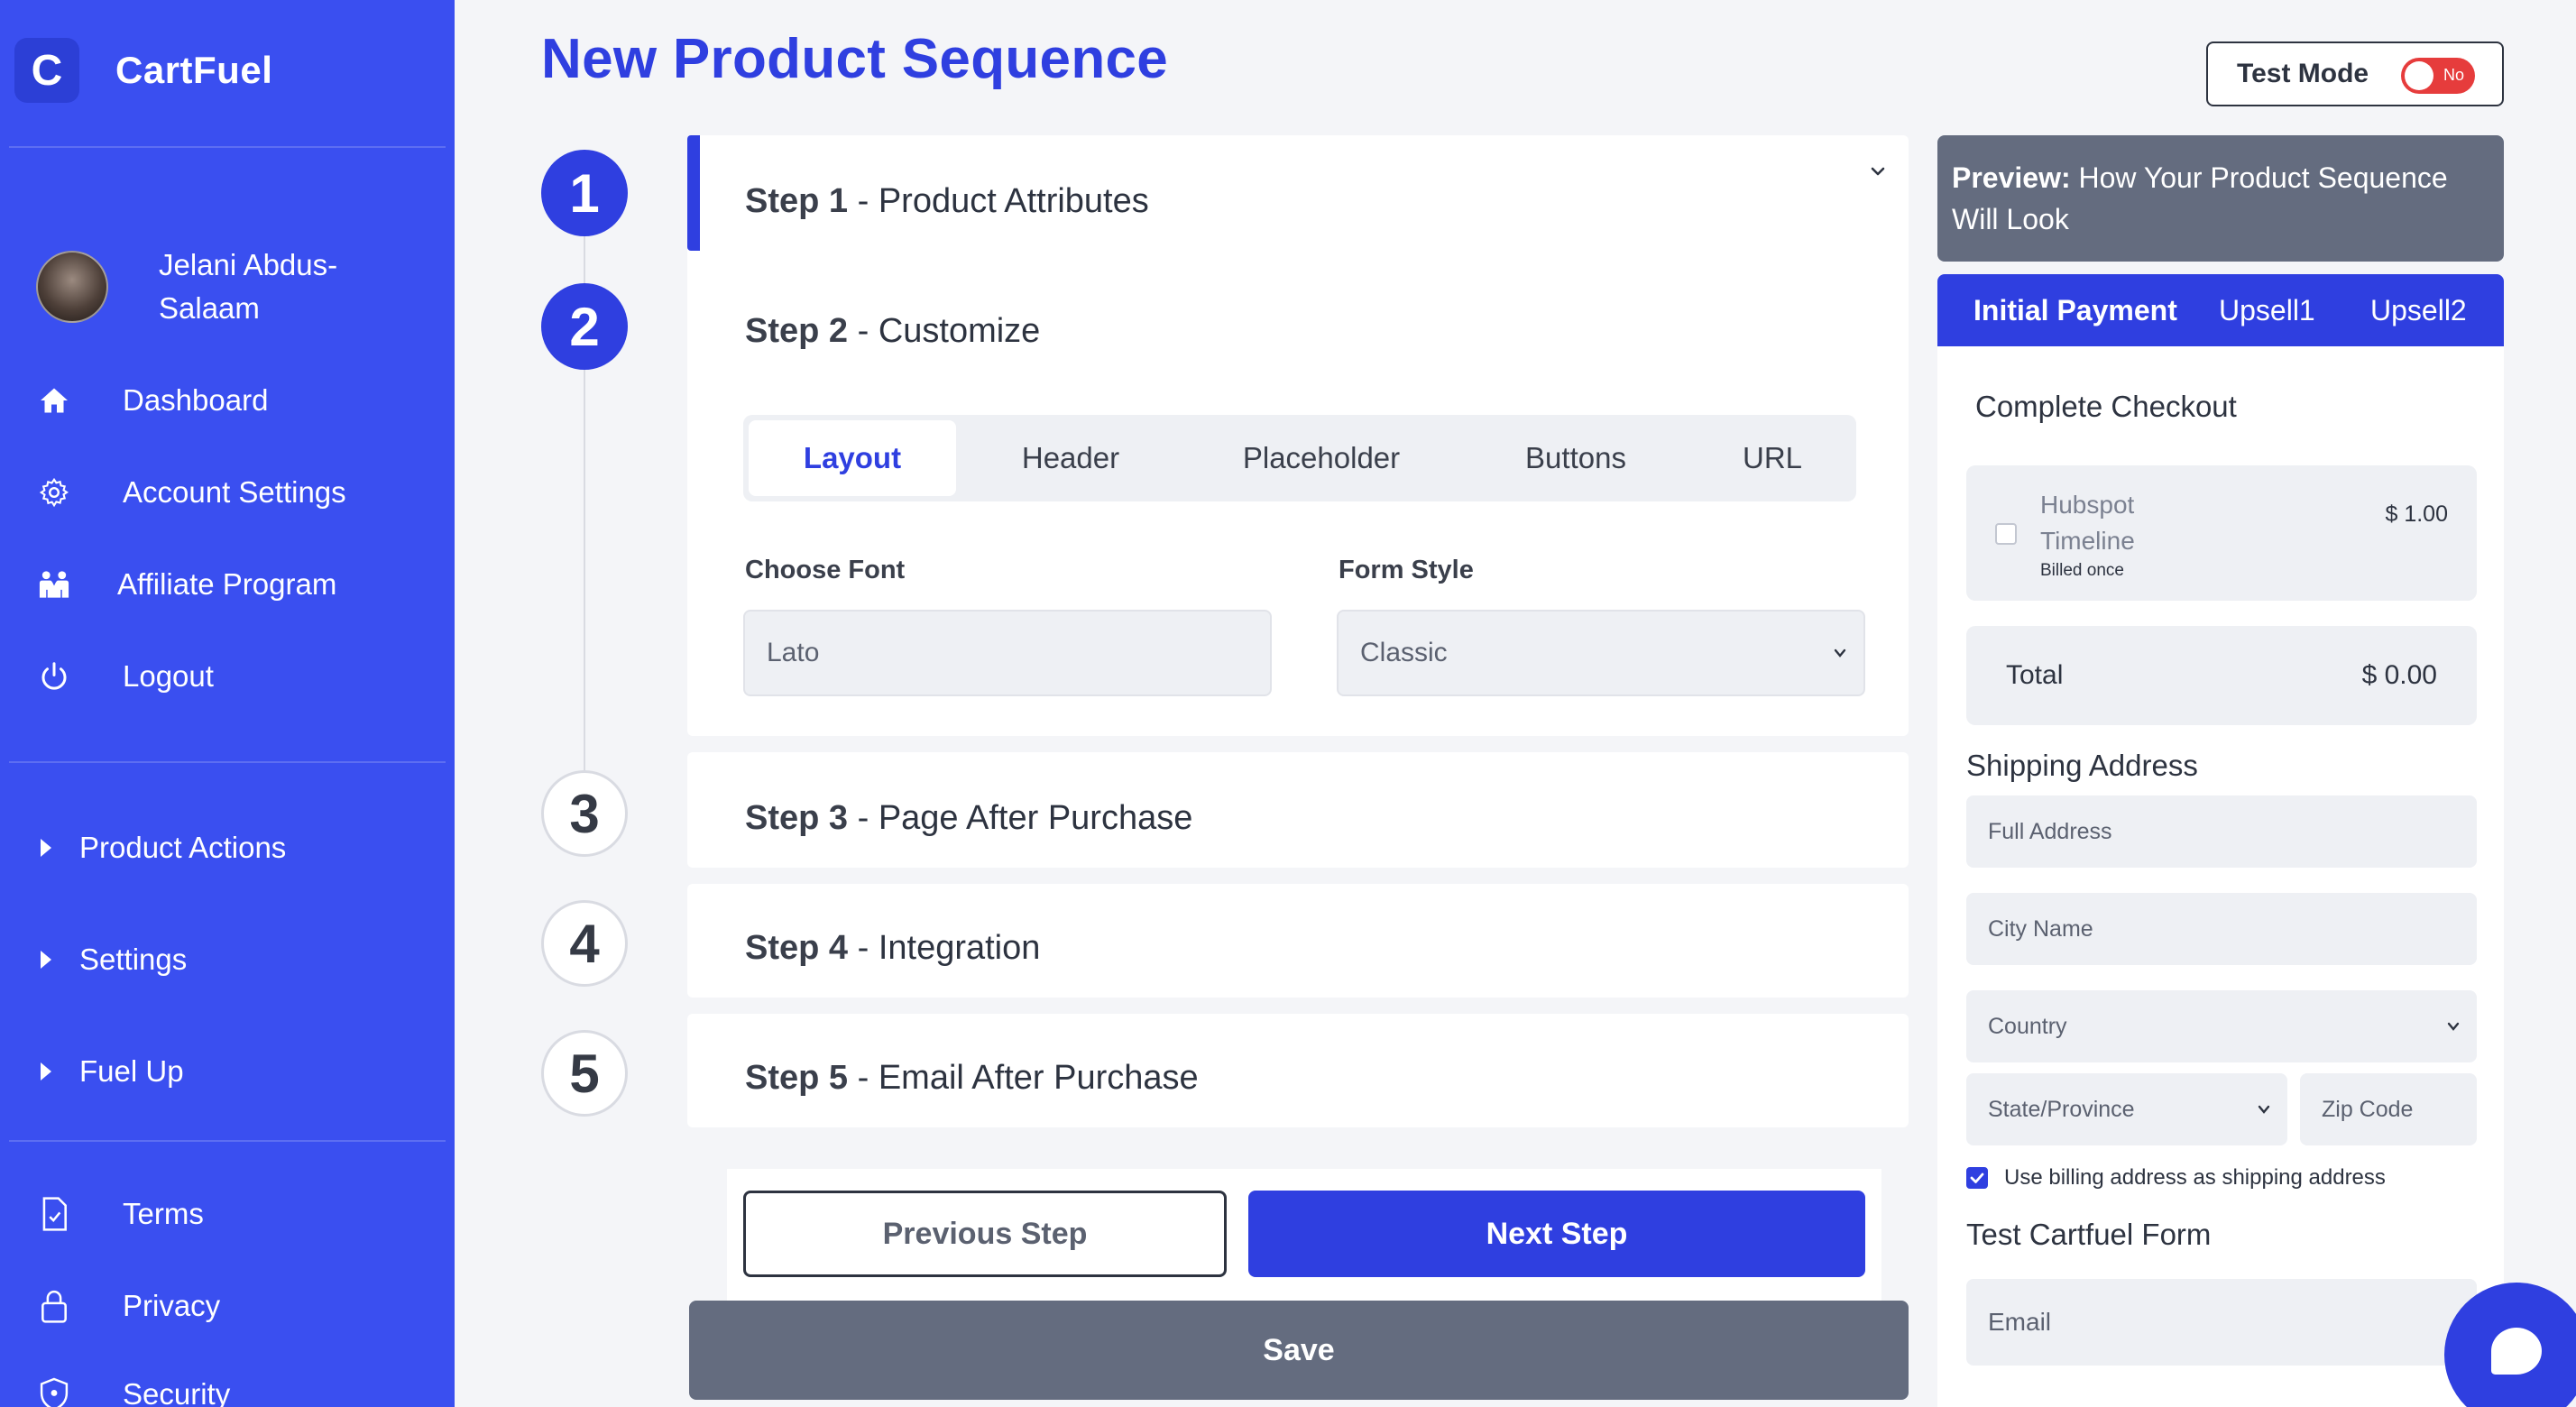 The image size is (2576, 1407). I want to click on user-name: Jelani Abdus-Salaam, so click(248, 286).